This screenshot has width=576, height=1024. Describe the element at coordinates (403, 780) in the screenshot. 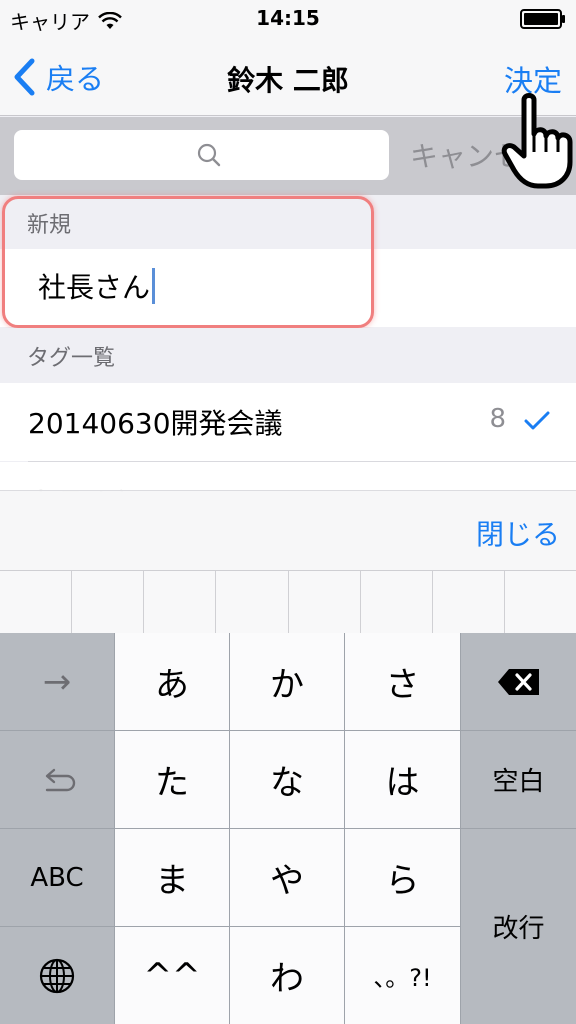

I see `kana-key-ha: は` at that location.